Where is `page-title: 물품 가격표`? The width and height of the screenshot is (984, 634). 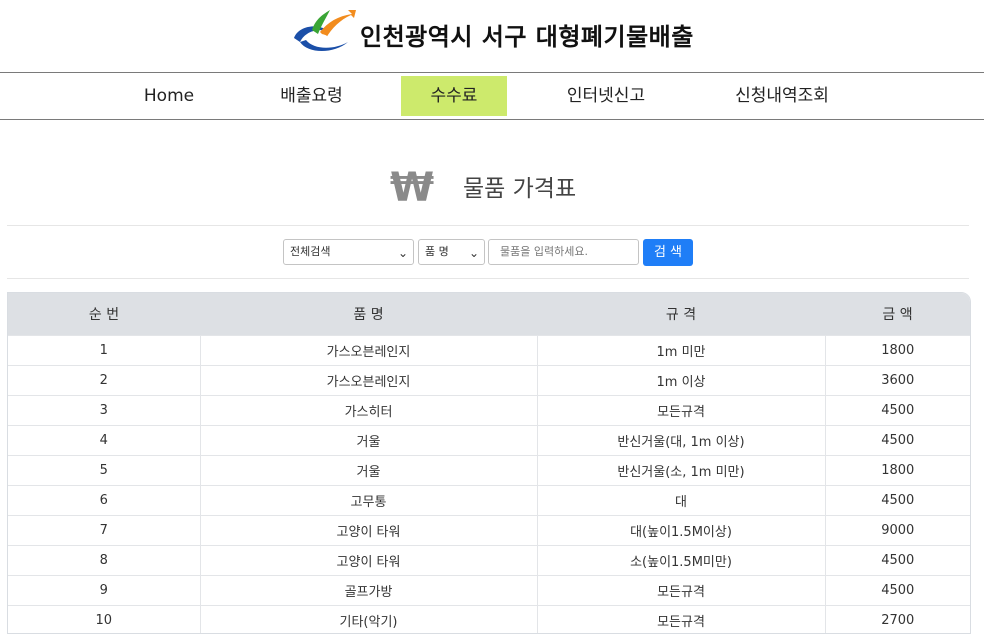
page-title: 물품 가격표 is located at coordinates (519, 186).